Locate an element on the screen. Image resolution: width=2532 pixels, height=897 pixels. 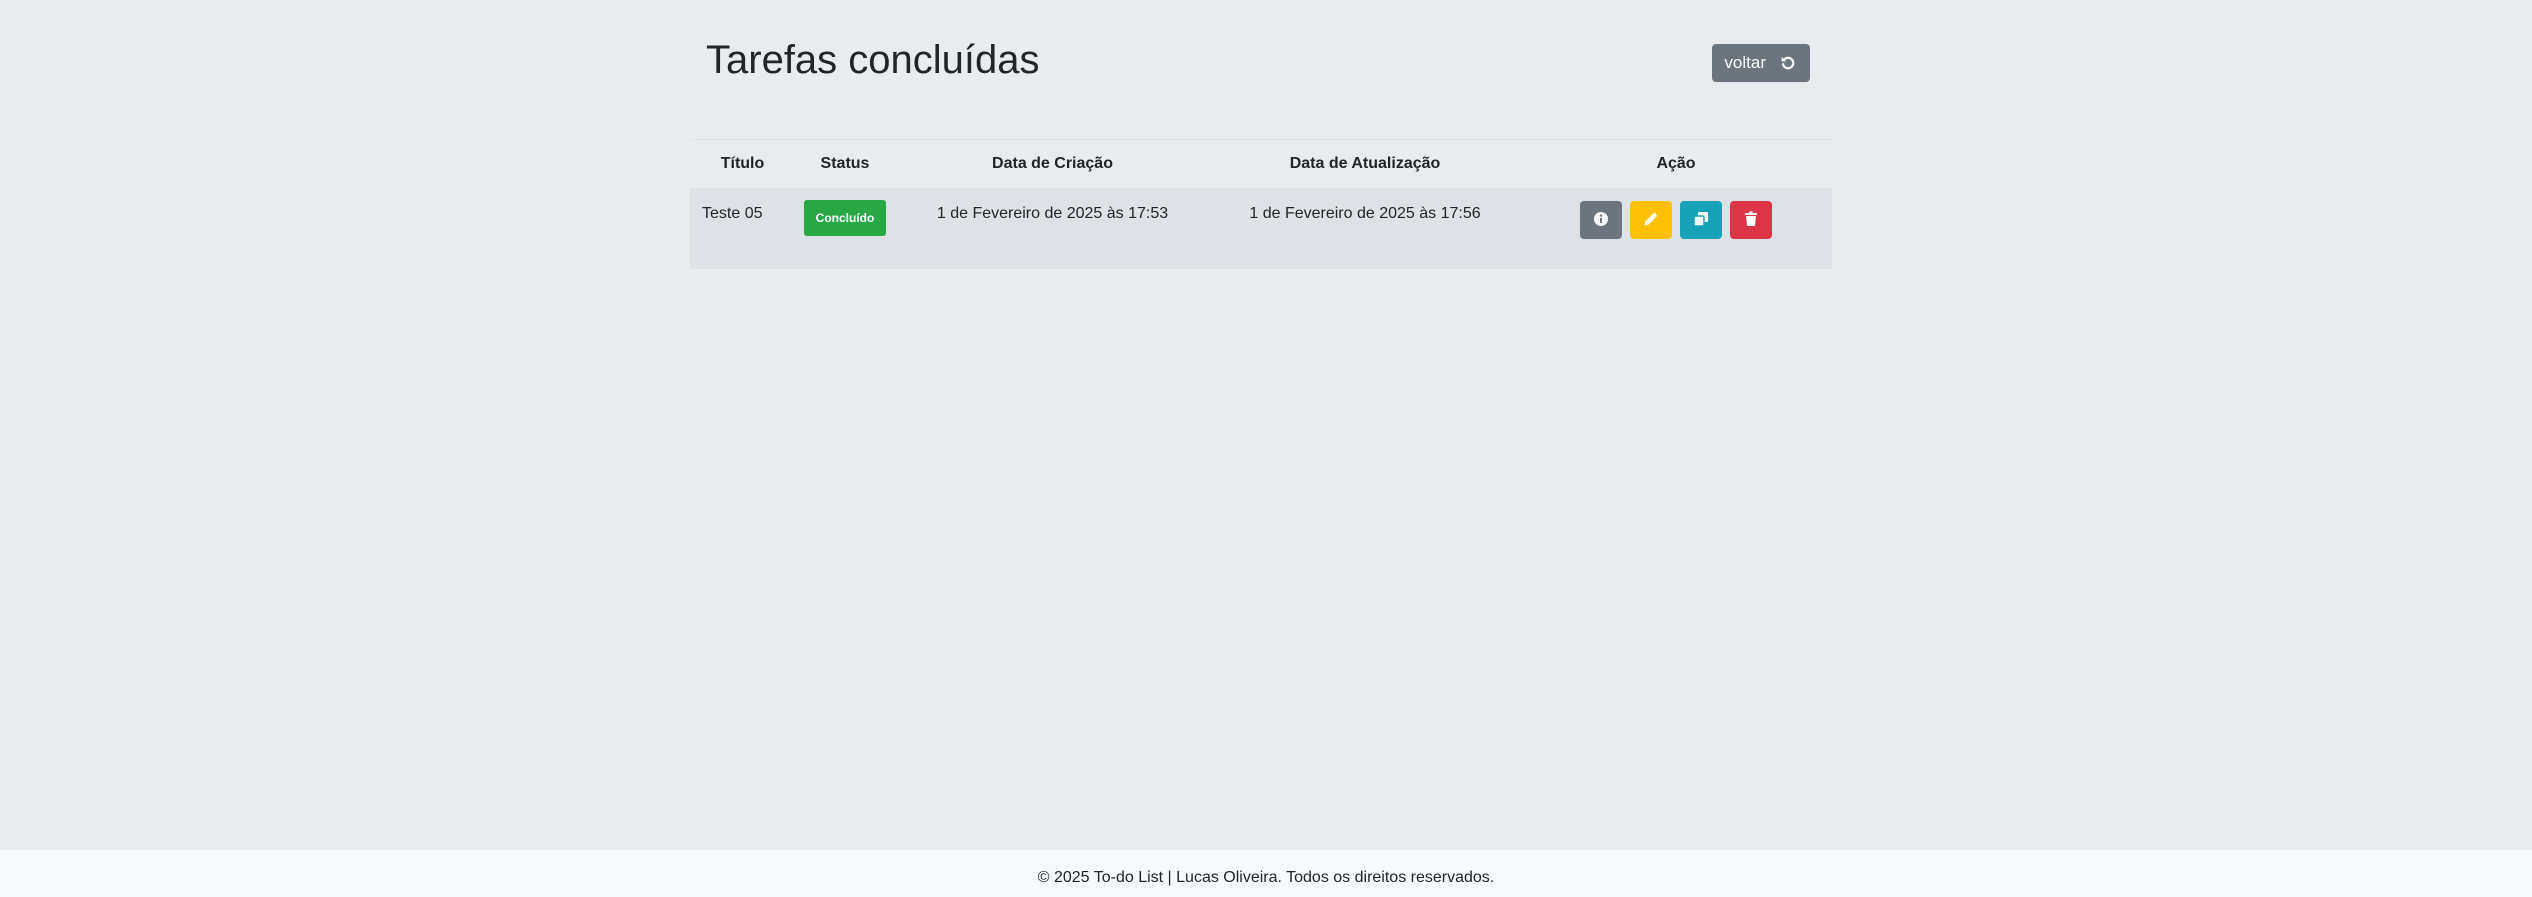
task-status-cell: Concluído is located at coordinates (845, 228).